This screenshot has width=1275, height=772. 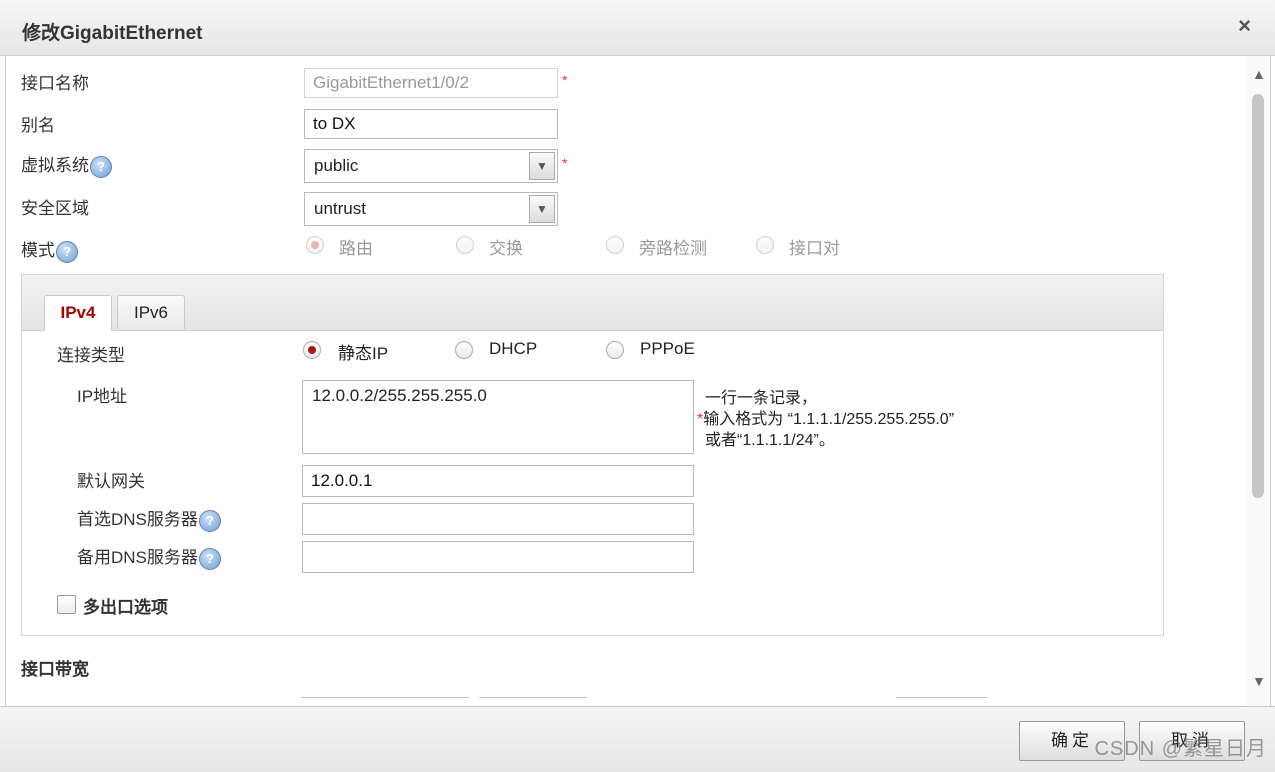 What do you see at coordinates (498, 519) in the screenshot?
I see `dns-primary-field` at bounding box center [498, 519].